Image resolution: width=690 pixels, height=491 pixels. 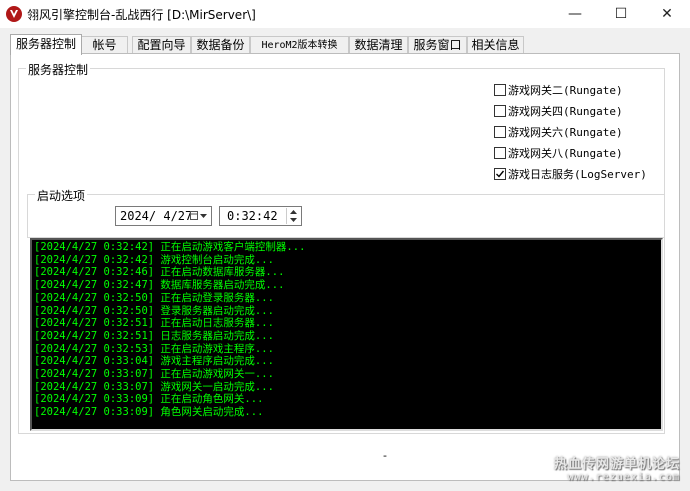 I want to click on checkbox-rungate-2: 游戏网关二(Rungate), so click(x=558, y=90).